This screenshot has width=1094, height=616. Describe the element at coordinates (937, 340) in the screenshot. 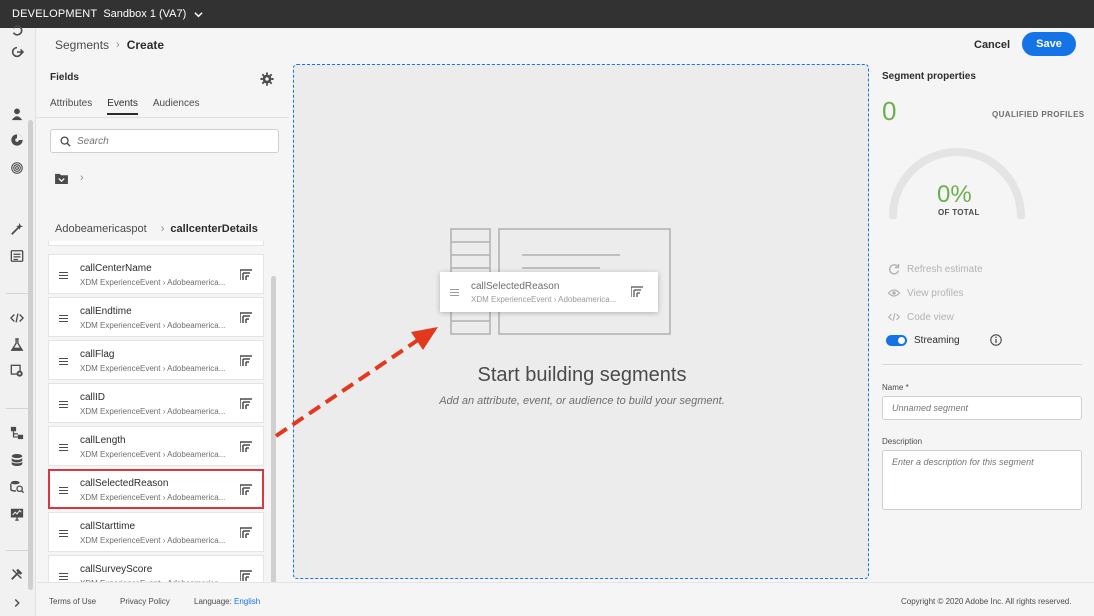

I see `streaming-label: Streaming` at that location.